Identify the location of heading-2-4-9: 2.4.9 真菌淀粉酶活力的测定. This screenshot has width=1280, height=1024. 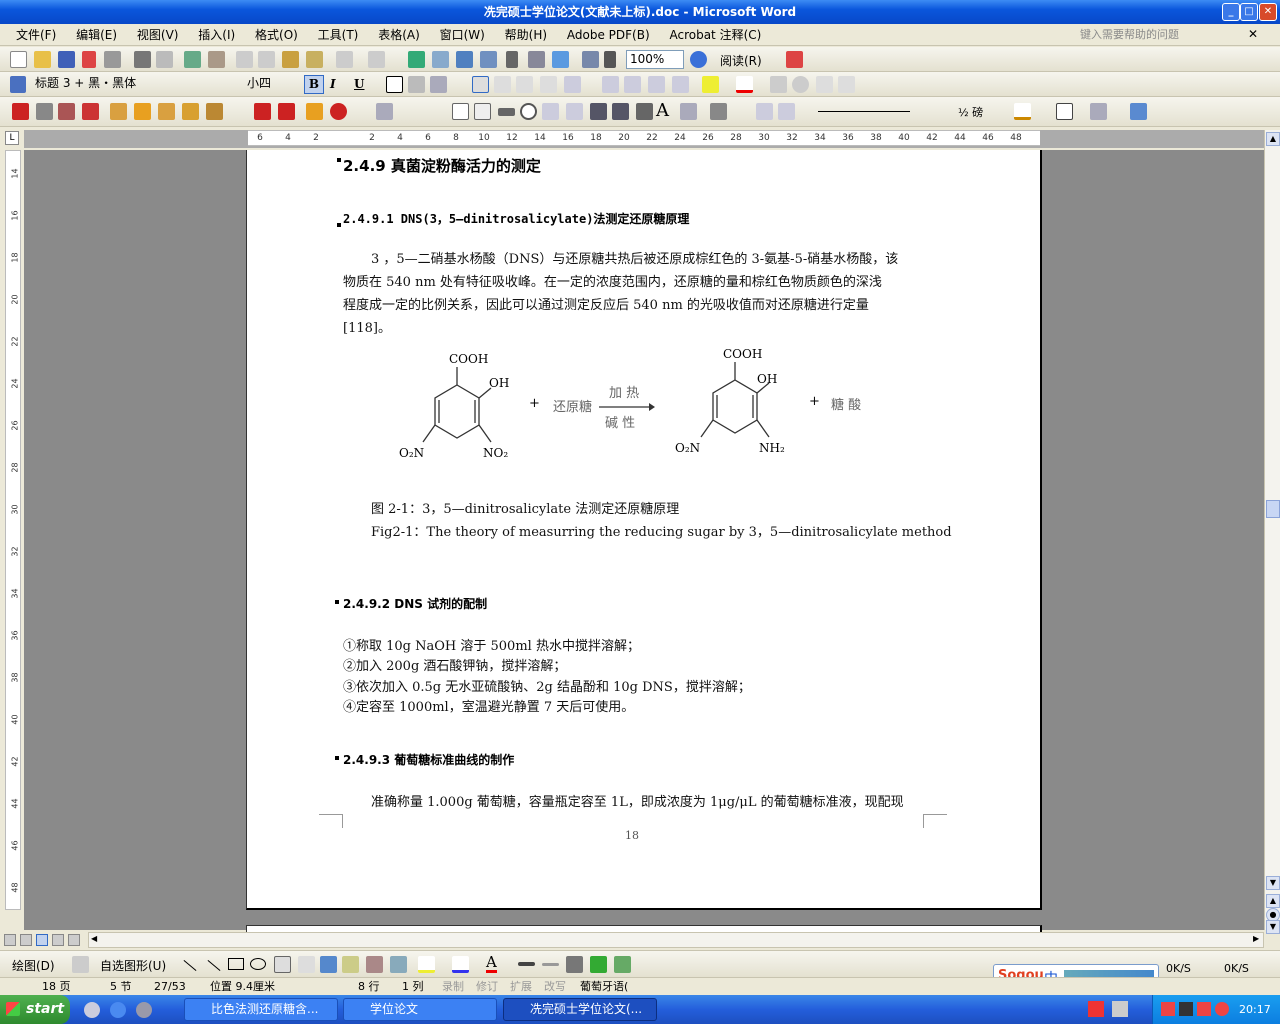
(442, 165).